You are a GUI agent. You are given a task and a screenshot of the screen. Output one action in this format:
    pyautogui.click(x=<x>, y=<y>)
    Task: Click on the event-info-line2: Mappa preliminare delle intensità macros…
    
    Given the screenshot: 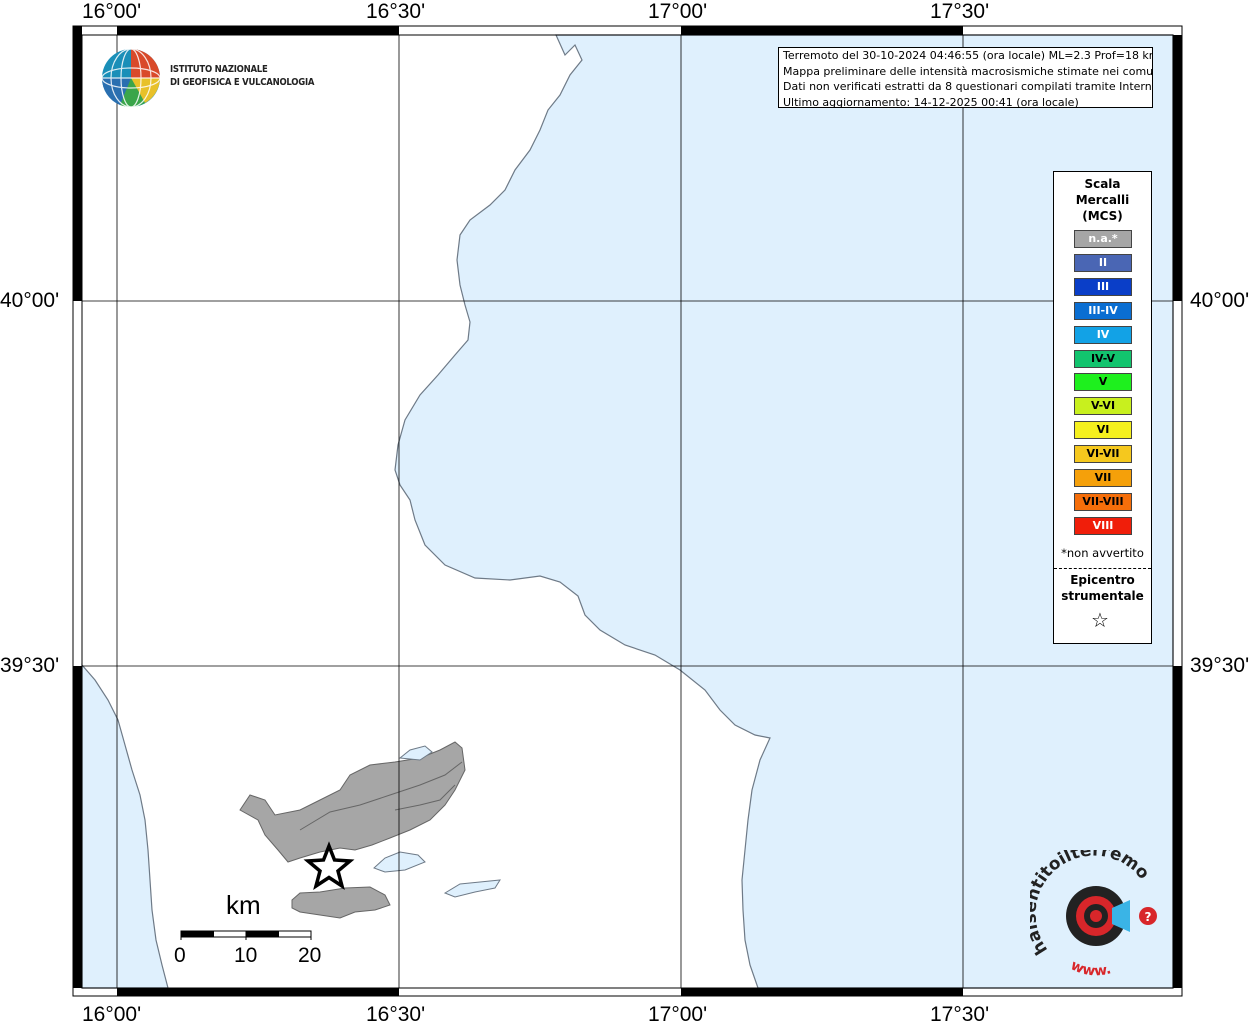 What is the action you would take?
    pyautogui.click(x=968, y=71)
    